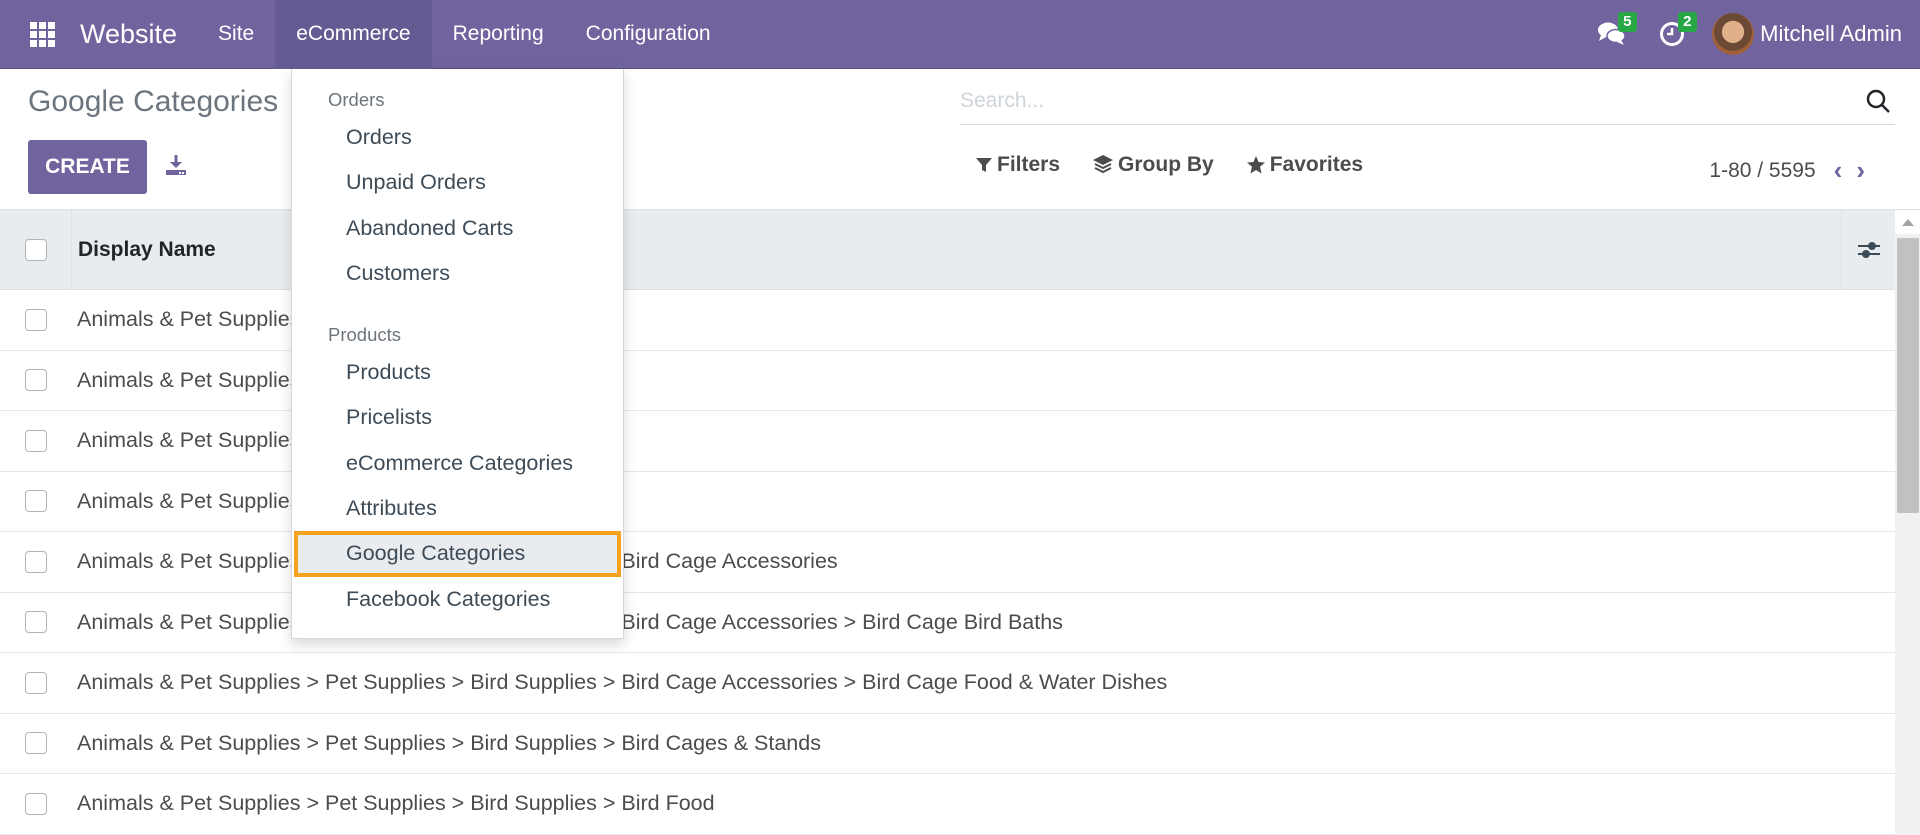  I want to click on menu-reporting: Reporting, so click(498, 34).